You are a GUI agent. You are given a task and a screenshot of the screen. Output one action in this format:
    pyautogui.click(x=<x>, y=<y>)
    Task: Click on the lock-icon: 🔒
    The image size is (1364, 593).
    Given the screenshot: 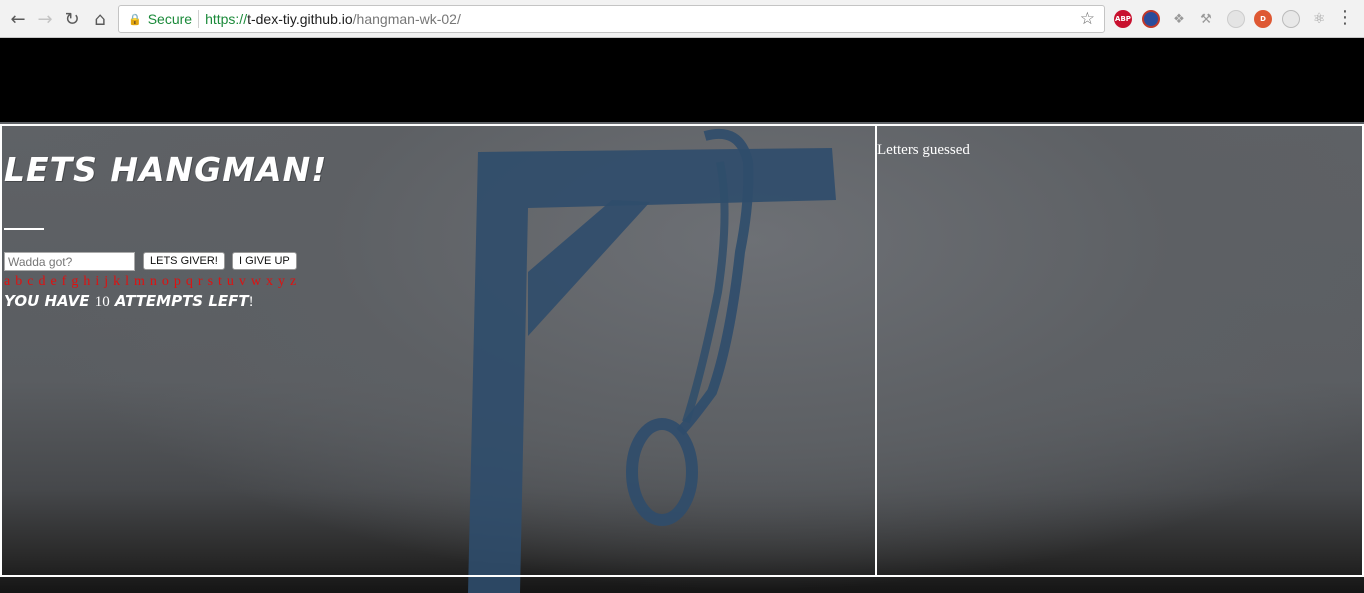 What is the action you would take?
    pyautogui.click(x=135, y=19)
    